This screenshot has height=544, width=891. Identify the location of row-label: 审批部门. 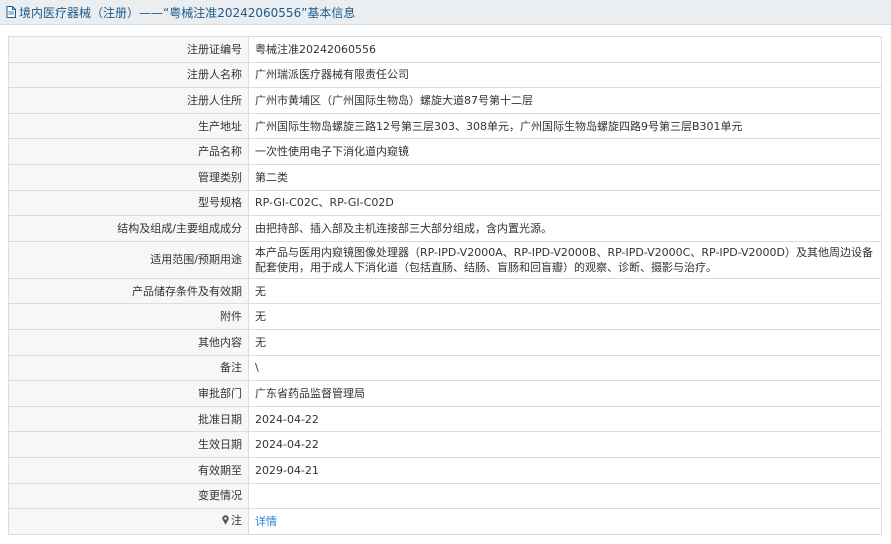
(128, 393).